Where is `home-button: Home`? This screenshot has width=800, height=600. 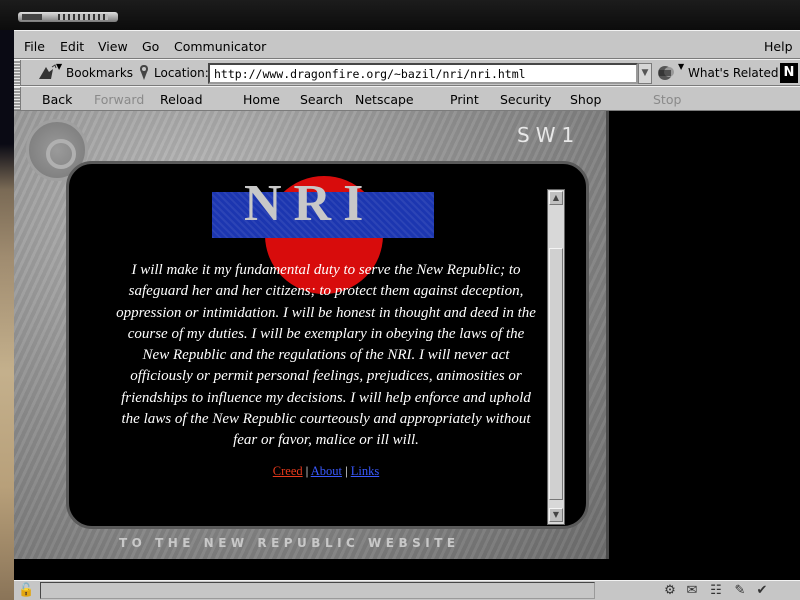 home-button: Home is located at coordinates (261, 99).